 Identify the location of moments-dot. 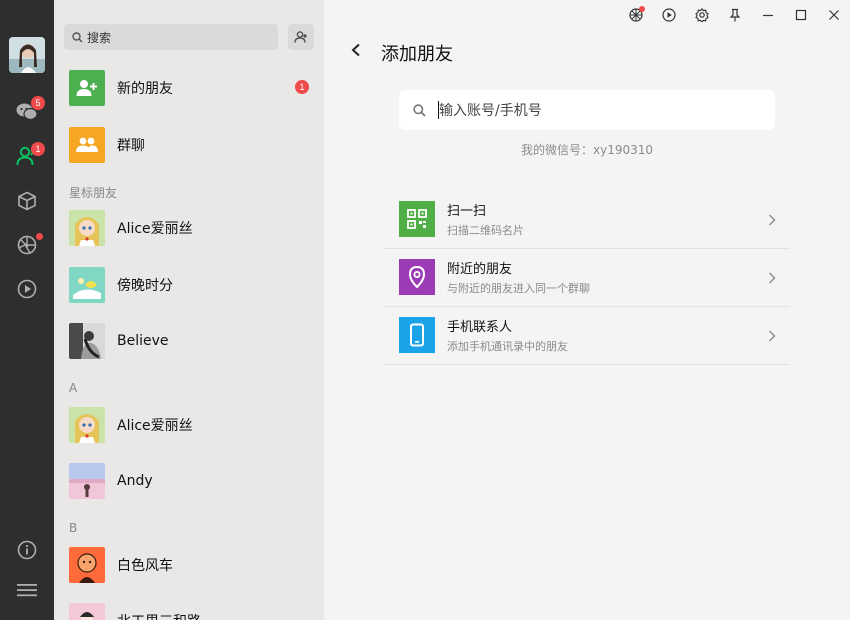
(39, 236).